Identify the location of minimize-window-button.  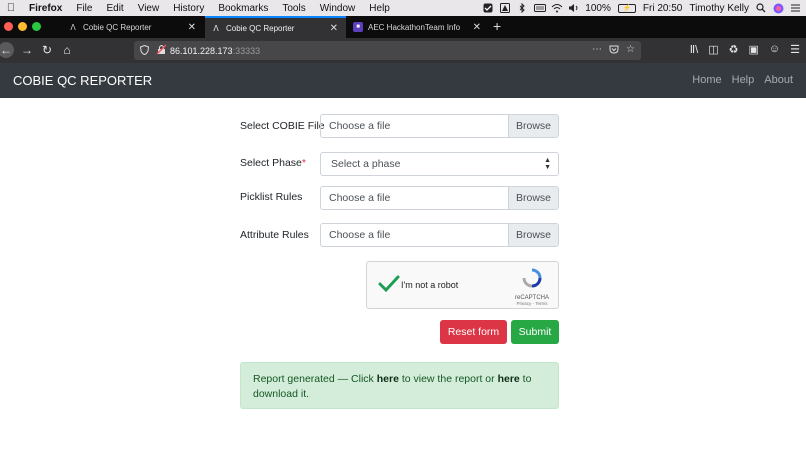
(22, 26).